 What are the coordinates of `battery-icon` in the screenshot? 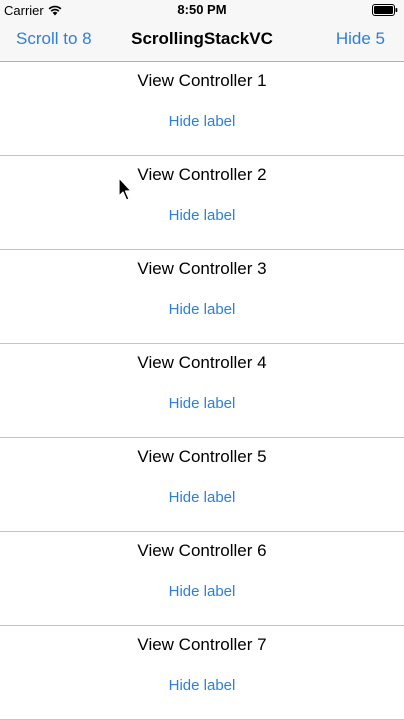 It's located at (385, 10).